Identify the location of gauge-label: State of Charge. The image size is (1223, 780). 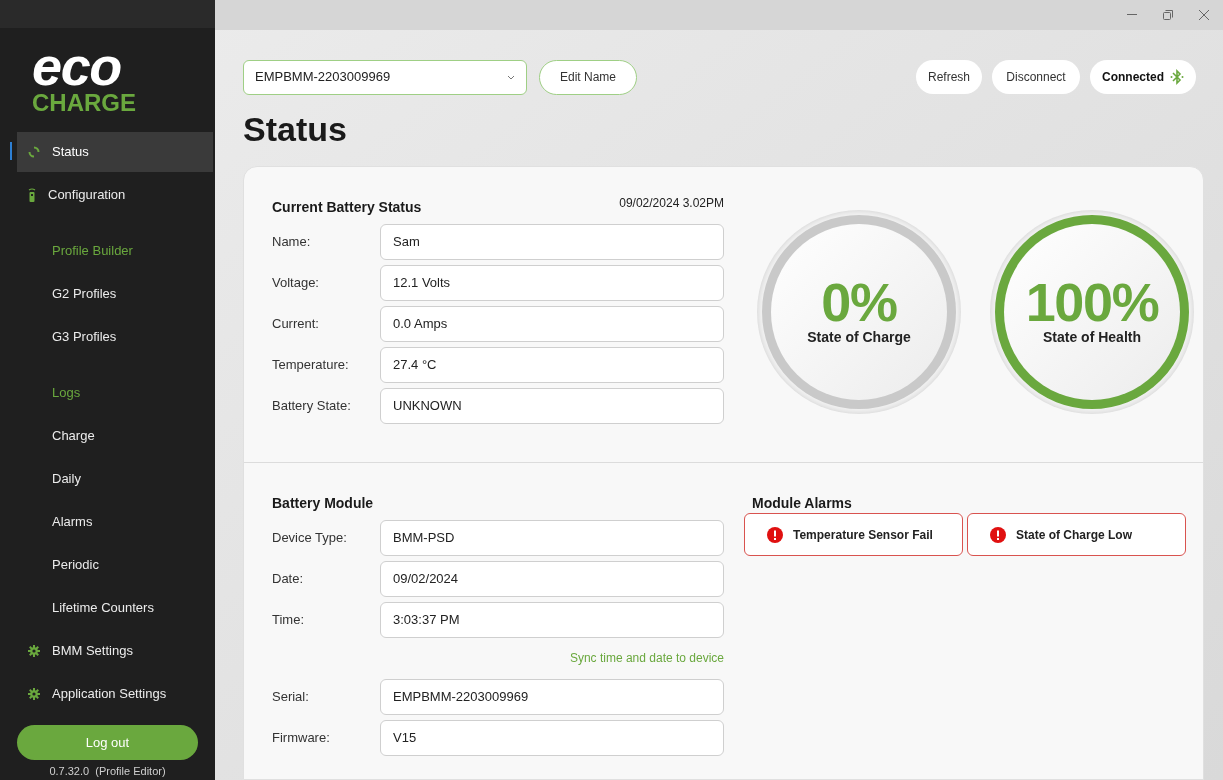
(859, 337).